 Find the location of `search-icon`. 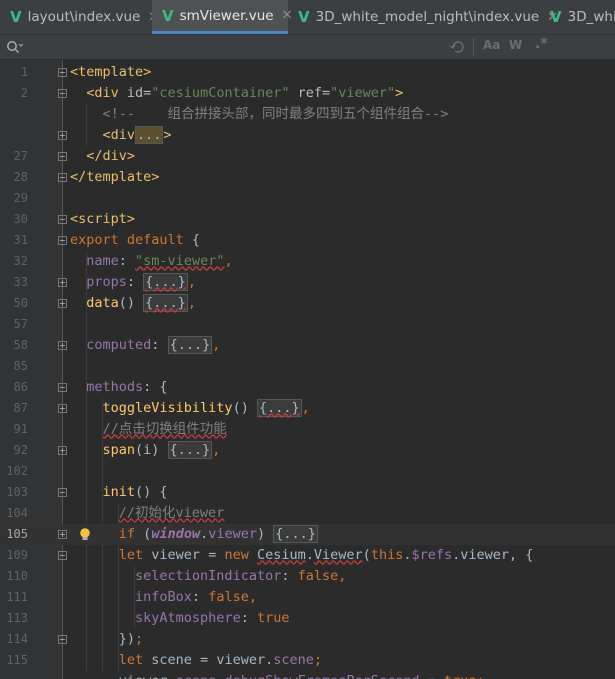

search-icon is located at coordinates (14, 47).